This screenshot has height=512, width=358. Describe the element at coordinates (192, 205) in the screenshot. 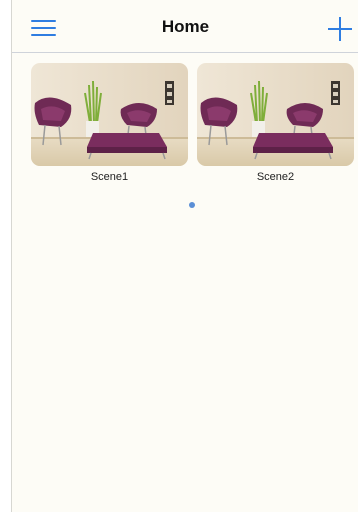

I see `page-indicator-dot` at that location.